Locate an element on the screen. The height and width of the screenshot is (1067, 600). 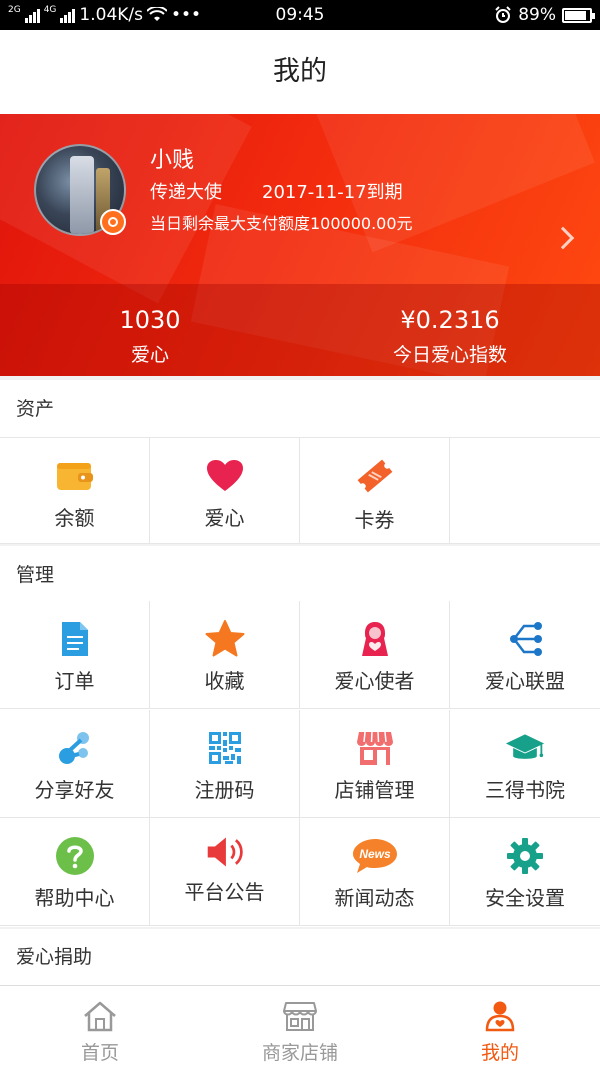
grid-item-announcements: 平台公告 is located at coordinates (225, 872).